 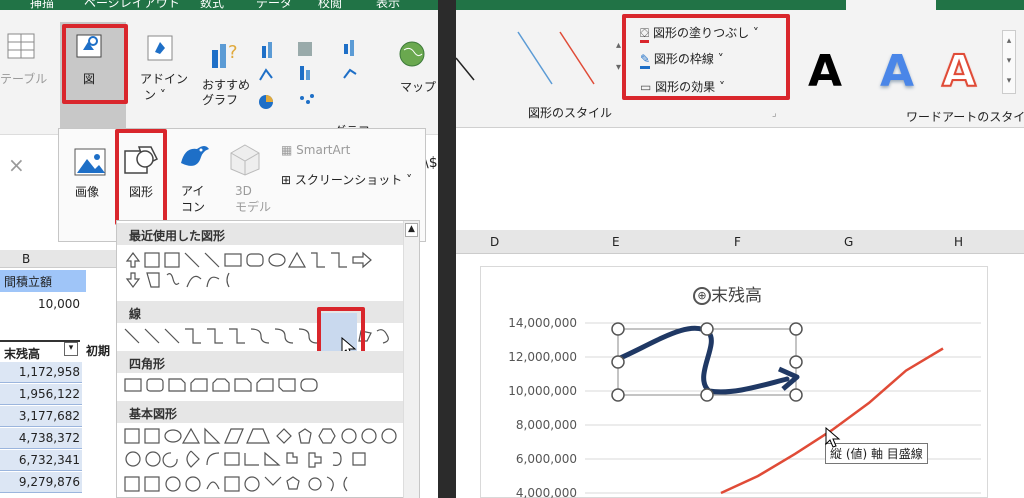 What do you see at coordinates (546, 492) in the screenshot?
I see `y-tick-label: 4,000,000` at bounding box center [546, 492].